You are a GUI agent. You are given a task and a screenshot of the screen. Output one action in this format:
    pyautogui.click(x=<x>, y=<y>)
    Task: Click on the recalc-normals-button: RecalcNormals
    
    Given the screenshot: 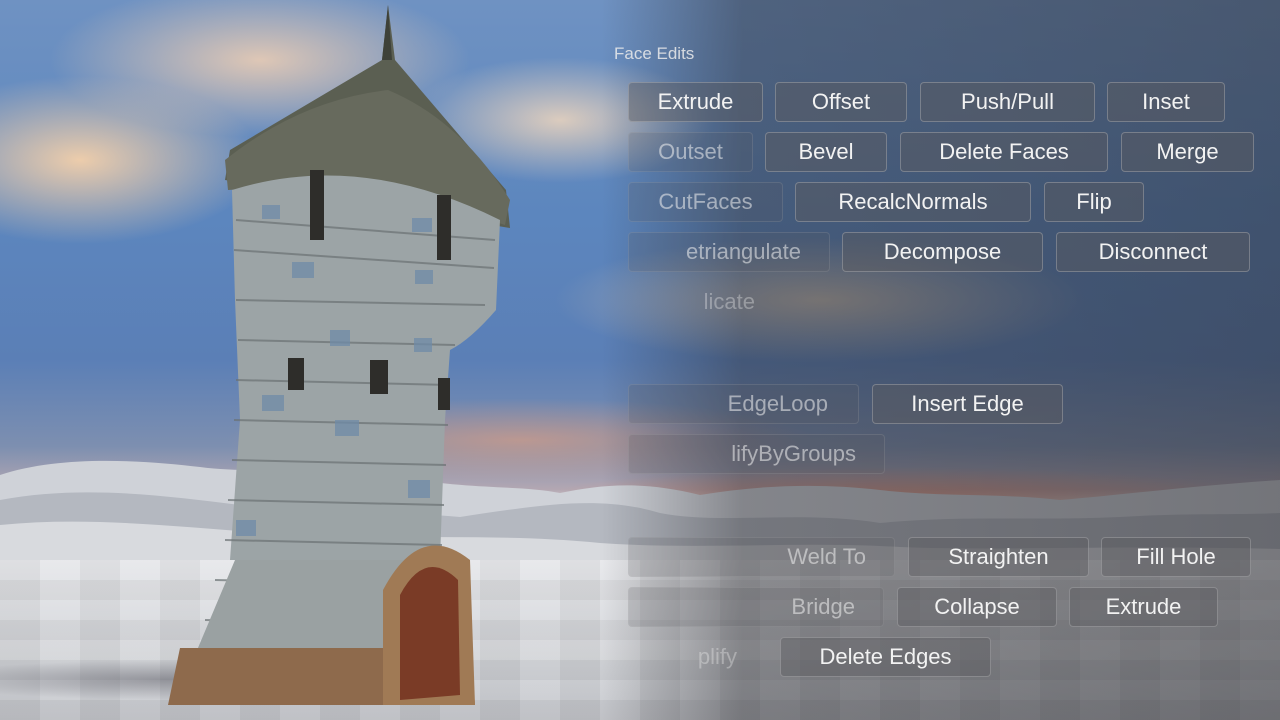 What is the action you would take?
    pyautogui.click(x=913, y=202)
    